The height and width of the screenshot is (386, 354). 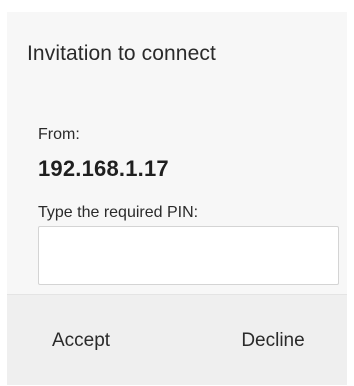 I want to click on accept-button: Accept, so click(x=92, y=340).